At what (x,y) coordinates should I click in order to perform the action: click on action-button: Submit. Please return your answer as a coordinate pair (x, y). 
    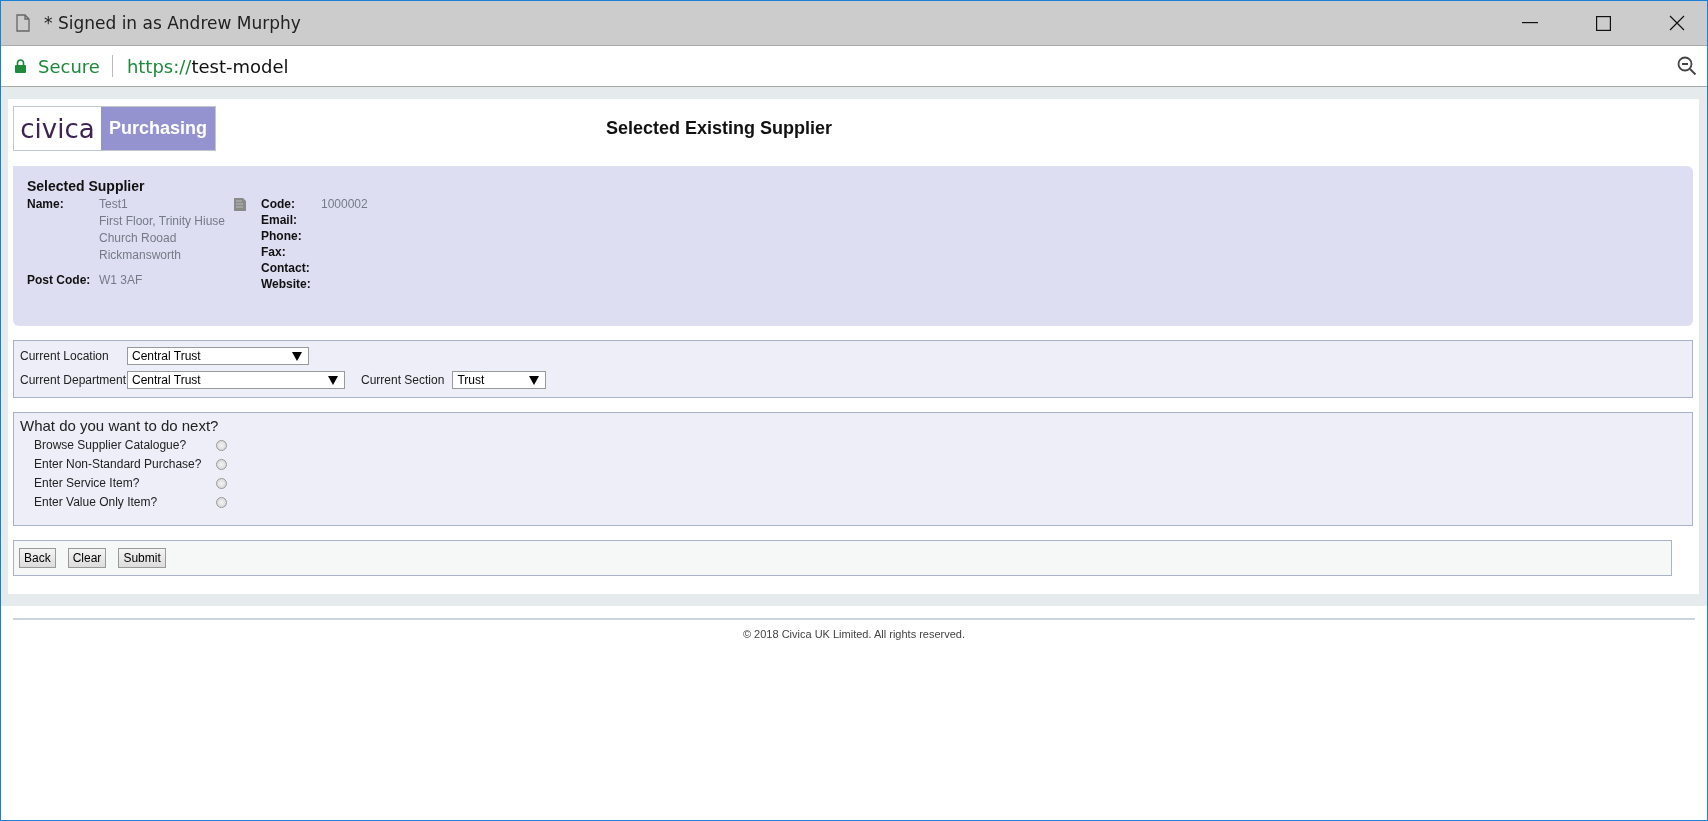
    Looking at the image, I should click on (142, 558).